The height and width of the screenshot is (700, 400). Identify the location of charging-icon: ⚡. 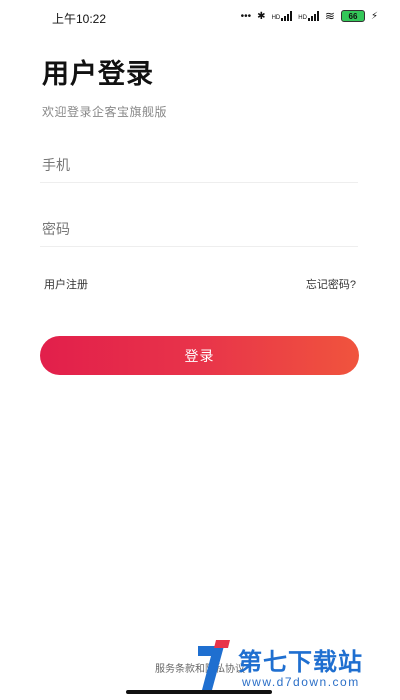
(374, 16).